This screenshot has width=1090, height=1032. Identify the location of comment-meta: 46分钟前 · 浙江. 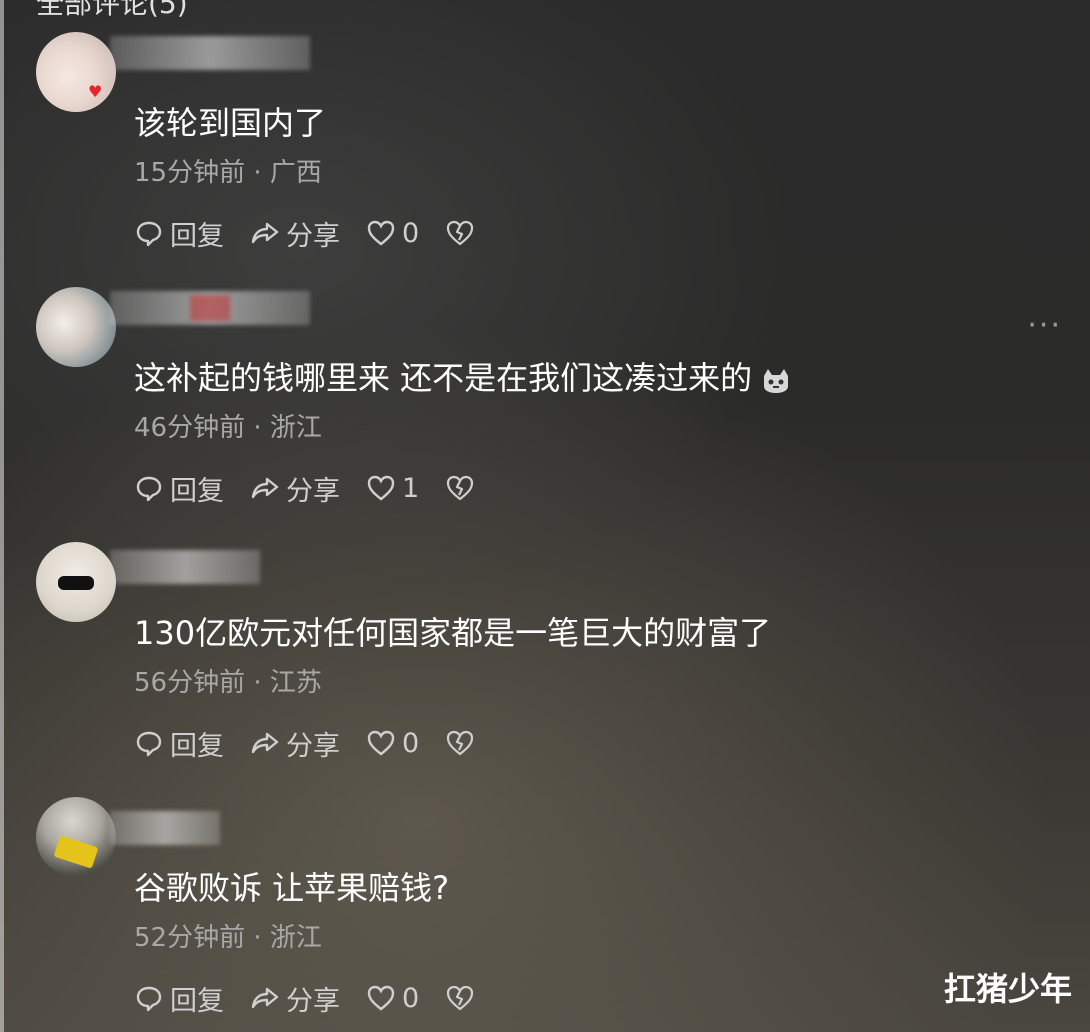
(228, 425).